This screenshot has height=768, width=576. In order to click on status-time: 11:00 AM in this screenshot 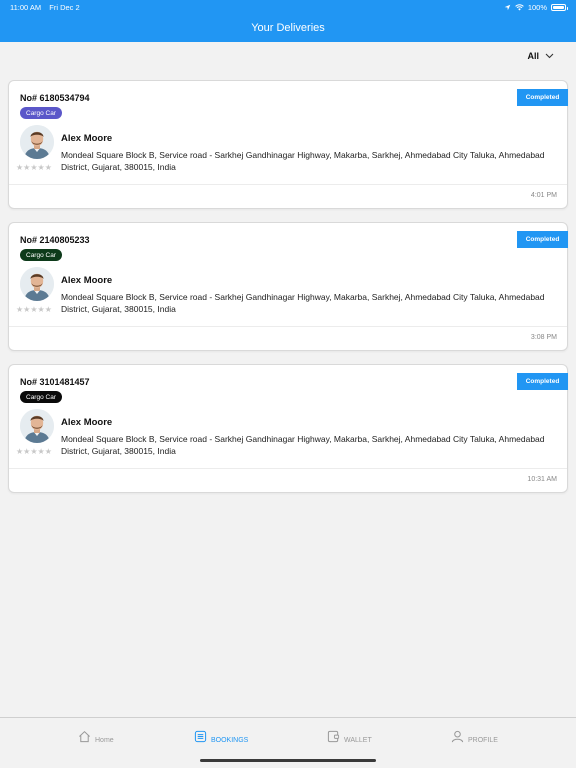, I will do `click(26, 7)`.